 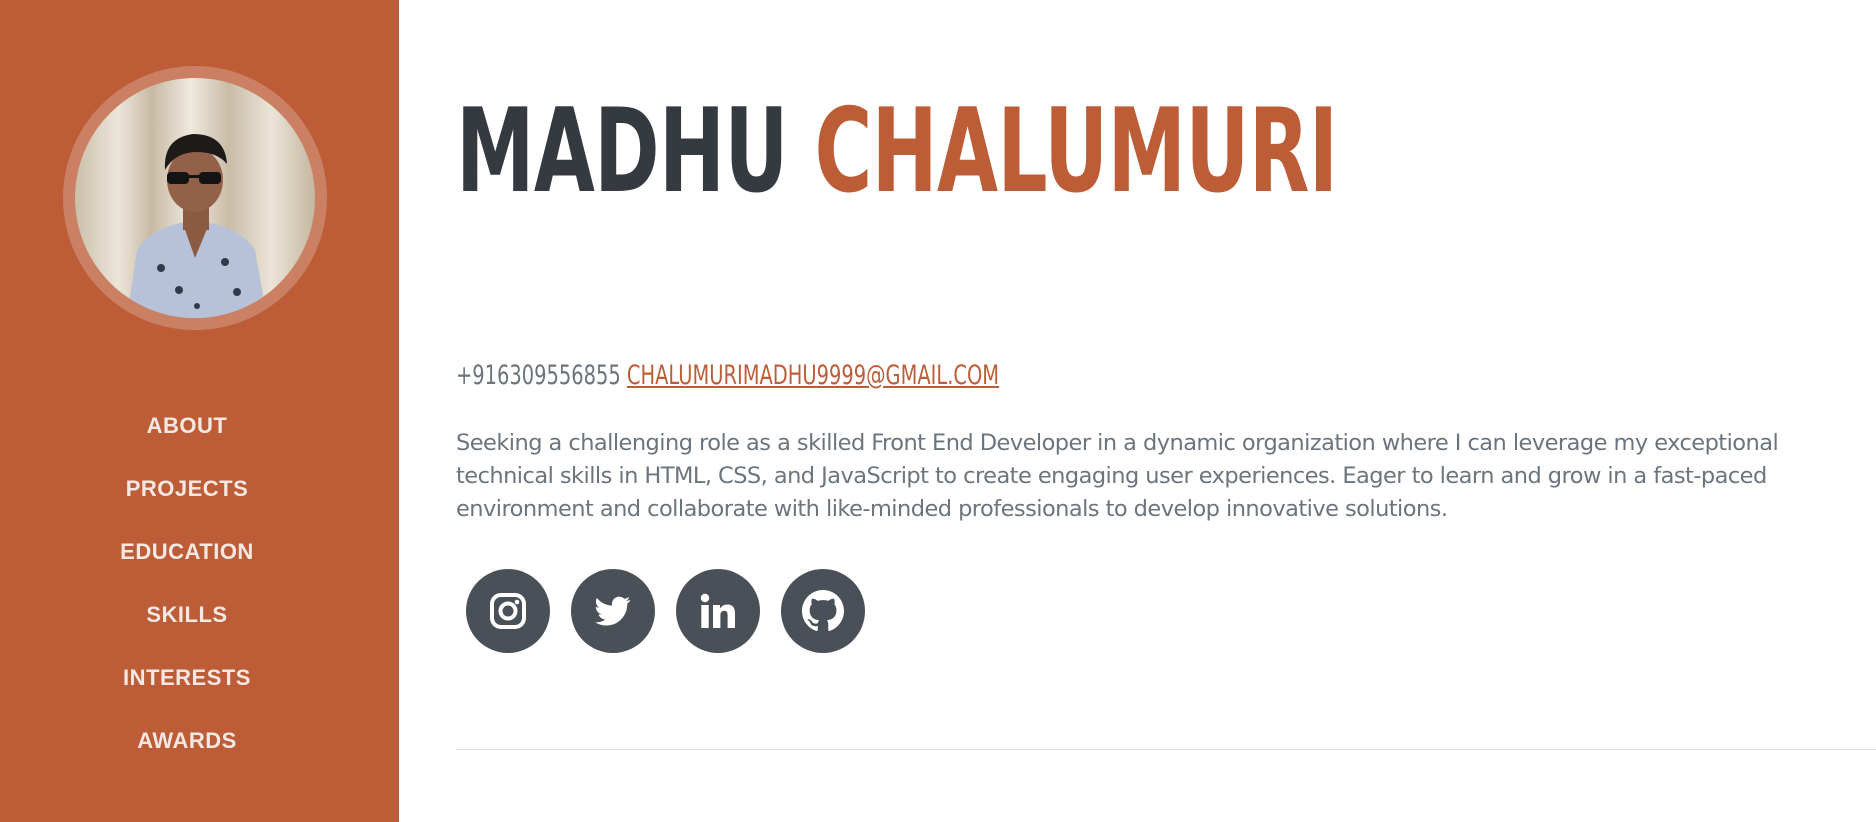 I want to click on github-icon, so click(x=823, y=610).